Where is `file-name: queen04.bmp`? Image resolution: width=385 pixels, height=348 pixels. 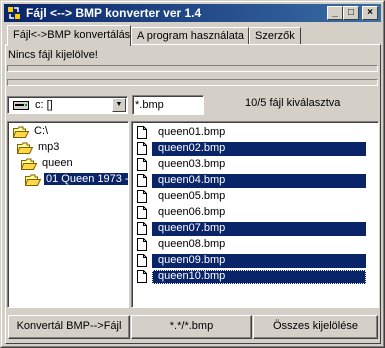 file-name: queen04.bmp is located at coordinates (259, 181).